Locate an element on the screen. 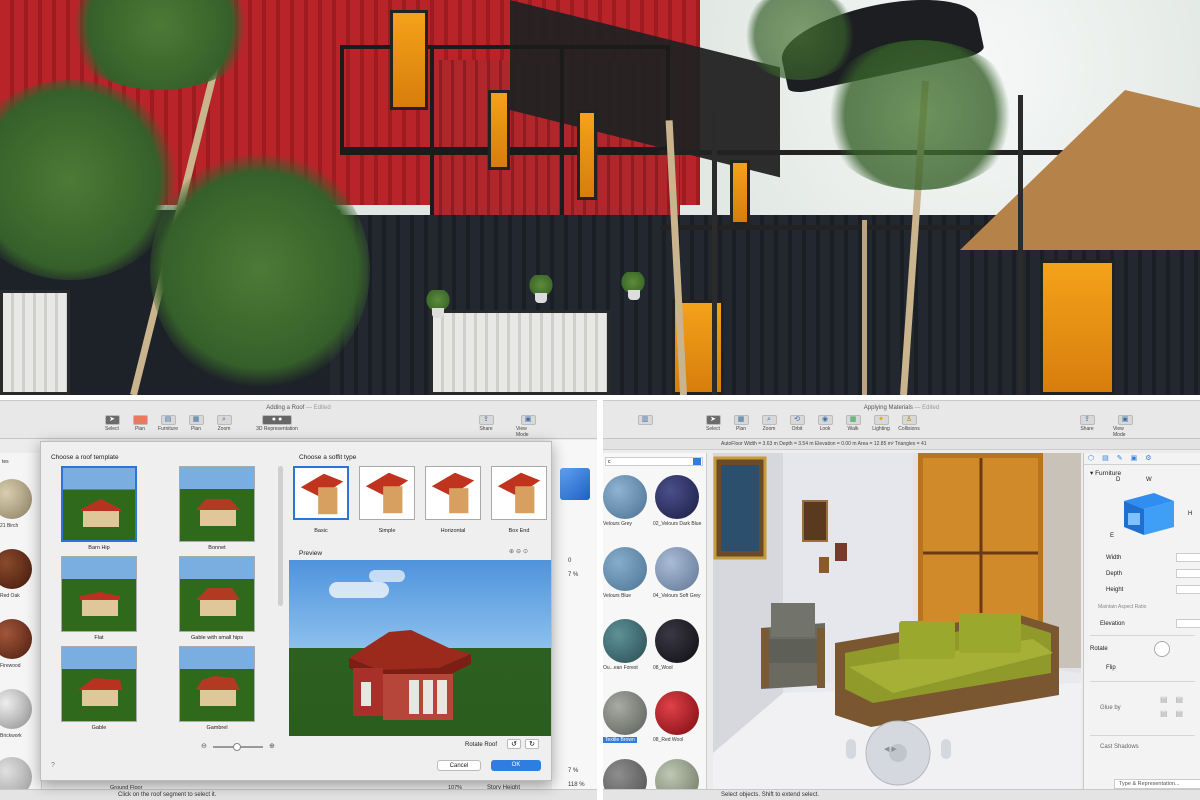 The height and width of the screenshot is (800, 1200). room-3d-view: ◀ ▶ is located at coordinates (897, 621).